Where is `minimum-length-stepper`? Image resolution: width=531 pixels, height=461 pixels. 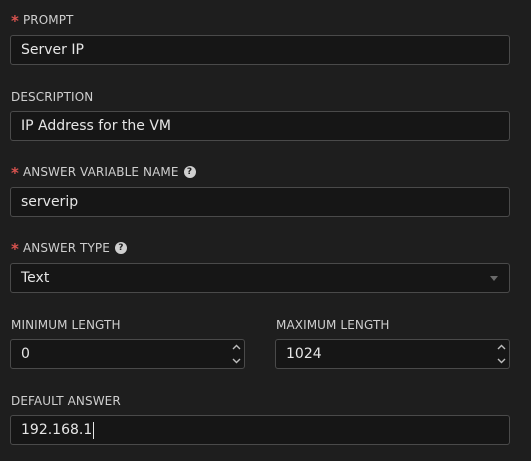
minimum-length-stepper is located at coordinates (236, 354).